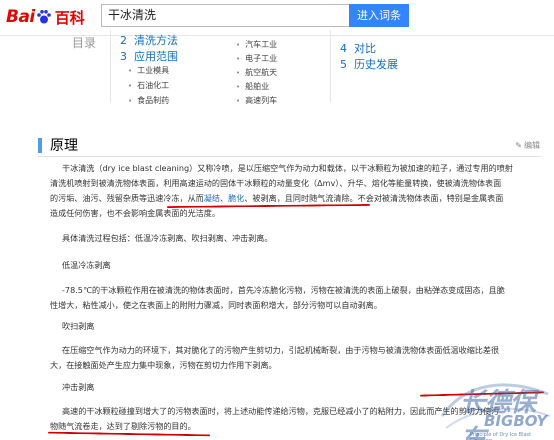 The image size is (554, 440). I want to click on search-input: 干冰清洗, so click(225, 15).